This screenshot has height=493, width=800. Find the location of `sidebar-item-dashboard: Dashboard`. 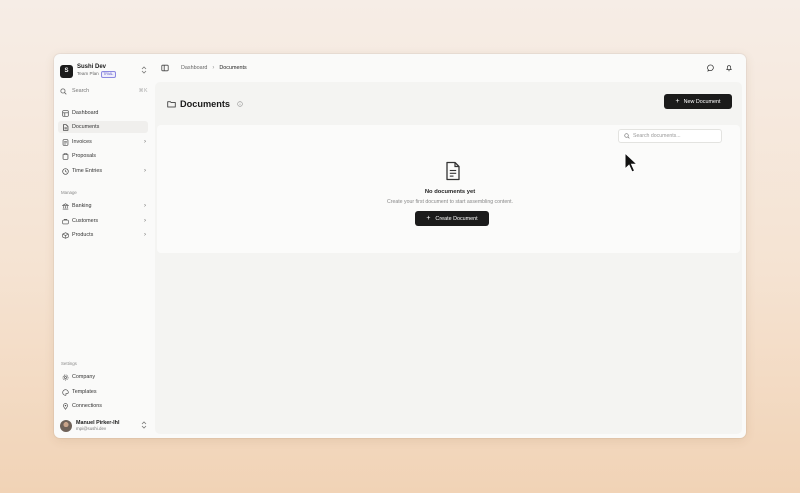

sidebar-item-dashboard: Dashboard is located at coordinates (103, 113).